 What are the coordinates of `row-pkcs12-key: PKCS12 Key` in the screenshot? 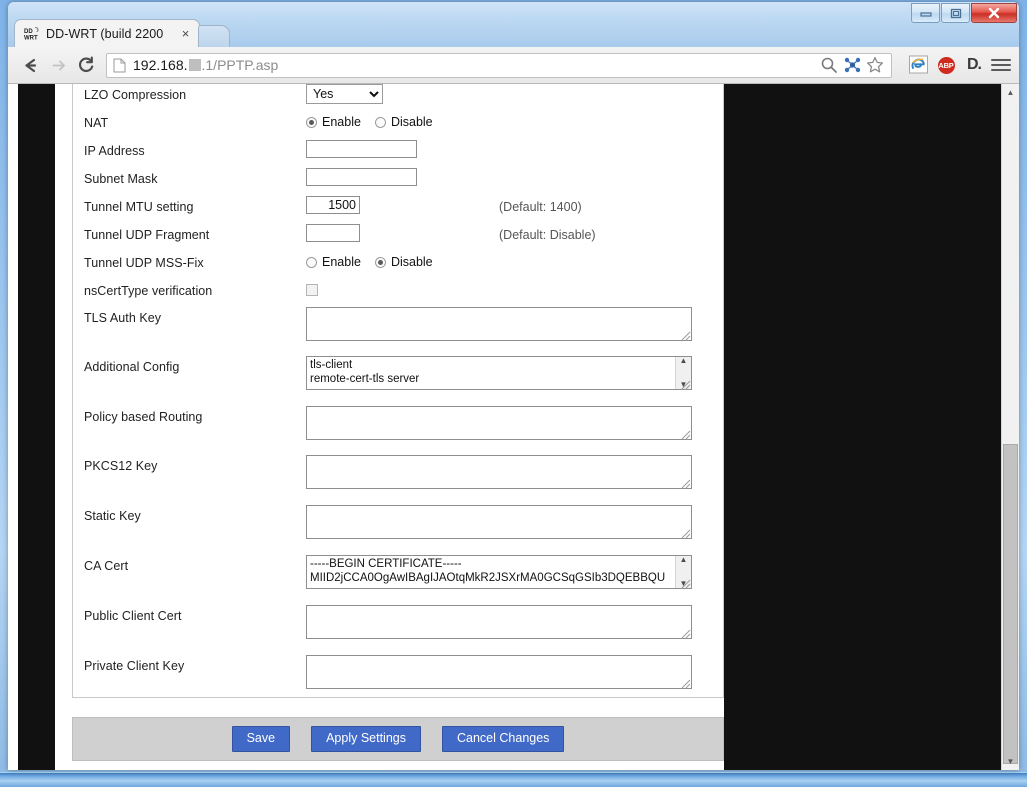 It's located at (398, 480).